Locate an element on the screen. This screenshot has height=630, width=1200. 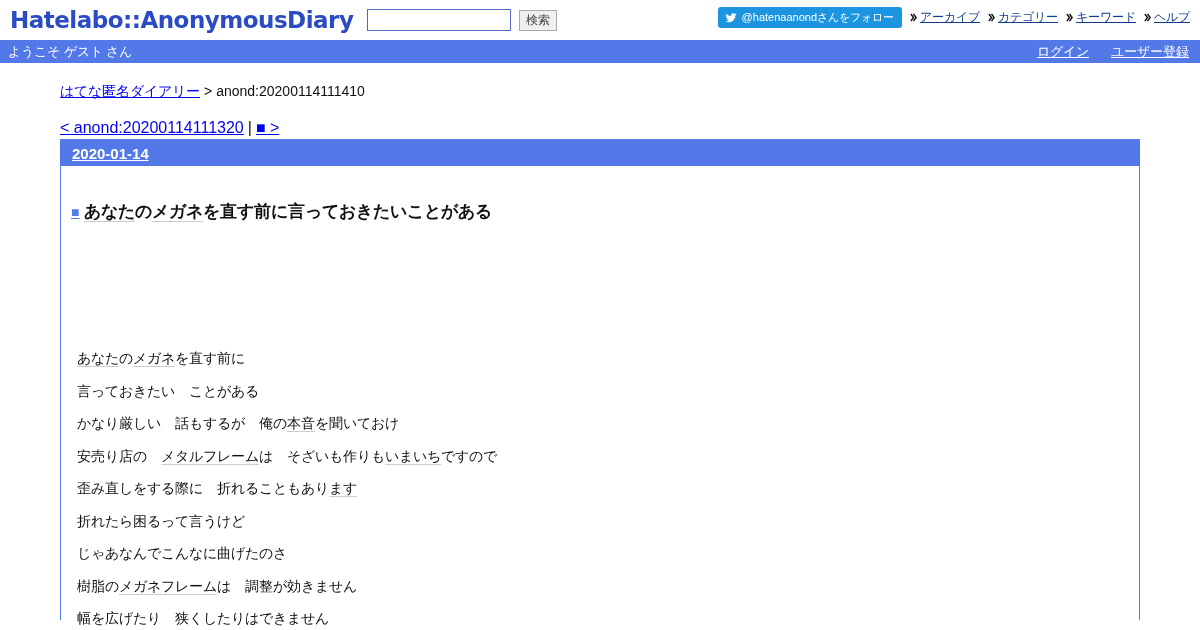
paragraph: かなり厳しい 話もするが 俺の本音を聞いておけ is located at coordinates (238, 424).